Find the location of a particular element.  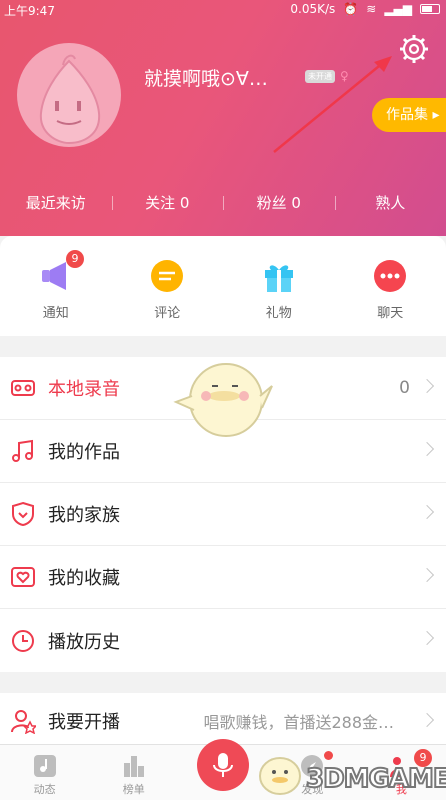

mascot-sticker-icon is located at coordinates (223, 400).